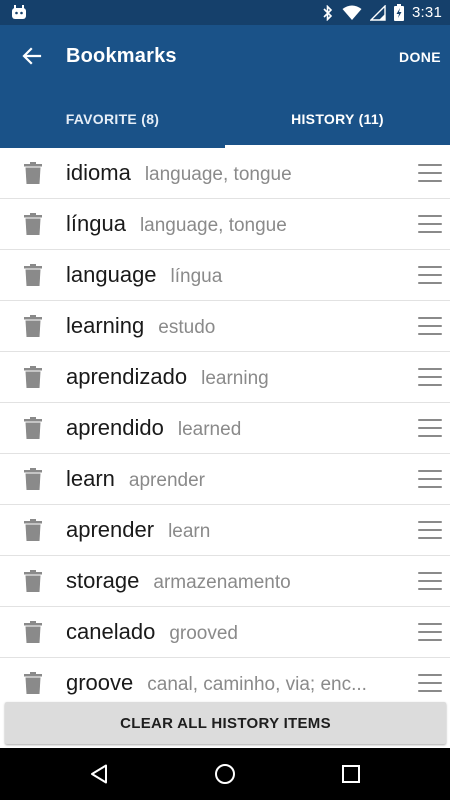 This screenshot has width=450, height=800. Describe the element at coordinates (111, 631) in the screenshot. I see `history-word: canelado` at that location.